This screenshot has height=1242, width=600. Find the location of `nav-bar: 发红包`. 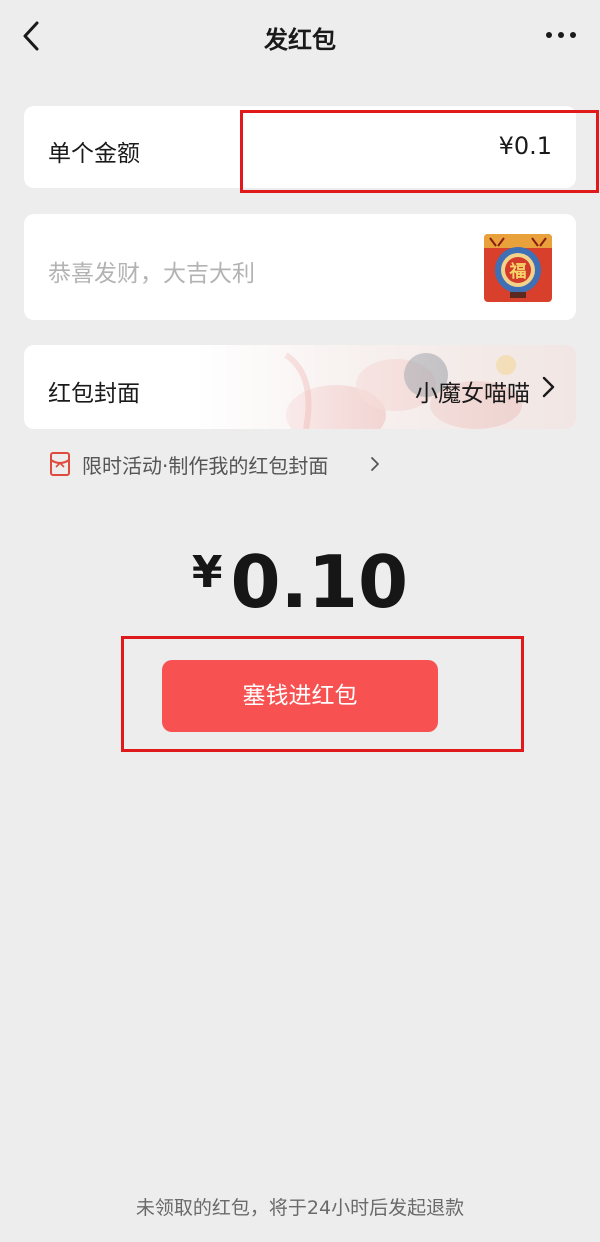

nav-bar: 发红包 is located at coordinates (300, 37).